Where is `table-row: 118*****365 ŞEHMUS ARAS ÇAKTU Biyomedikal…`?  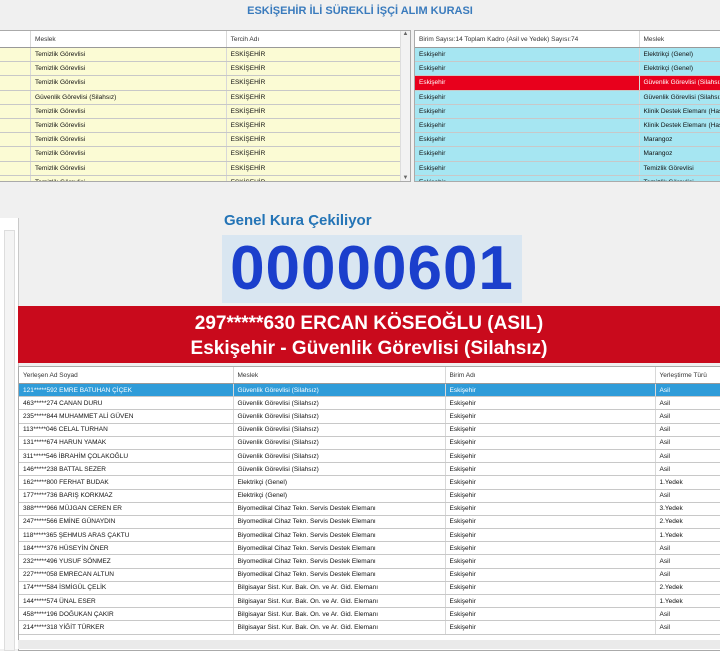
table-row: 118*****365 ŞEHMUS ARAS ÇAKTU Biyomedikal… is located at coordinates (369, 535).